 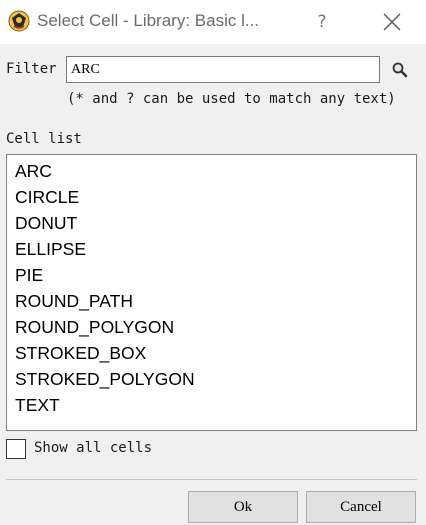 I want to click on filter-hint: (* and ? can be used to match any text), so click(x=231, y=99).